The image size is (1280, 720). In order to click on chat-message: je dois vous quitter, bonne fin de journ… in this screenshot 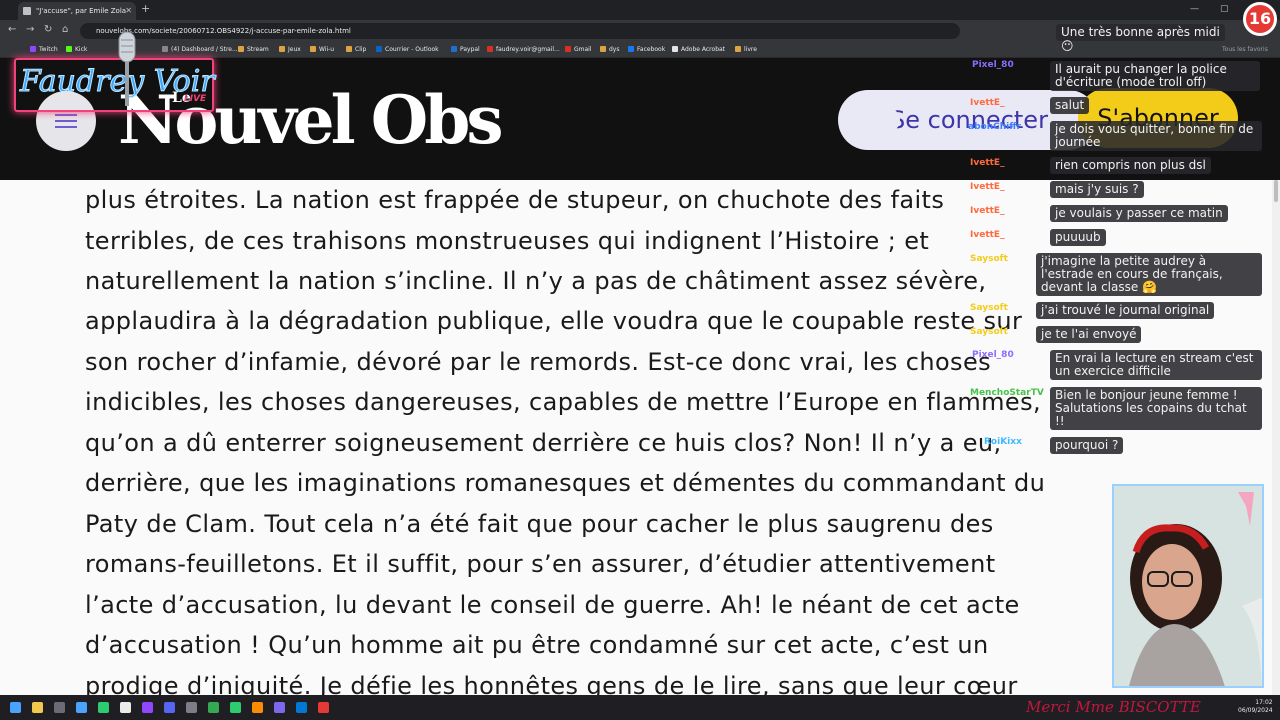, I will do `click(1156, 136)`.